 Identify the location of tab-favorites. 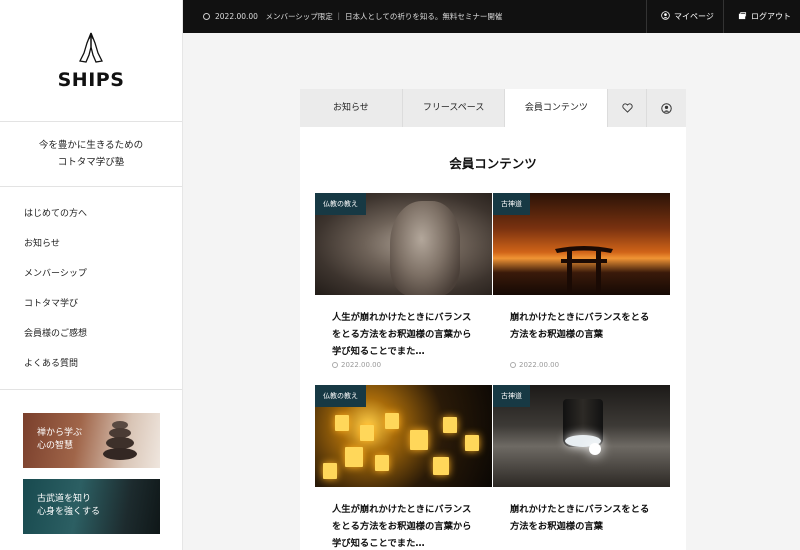
(628, 108).